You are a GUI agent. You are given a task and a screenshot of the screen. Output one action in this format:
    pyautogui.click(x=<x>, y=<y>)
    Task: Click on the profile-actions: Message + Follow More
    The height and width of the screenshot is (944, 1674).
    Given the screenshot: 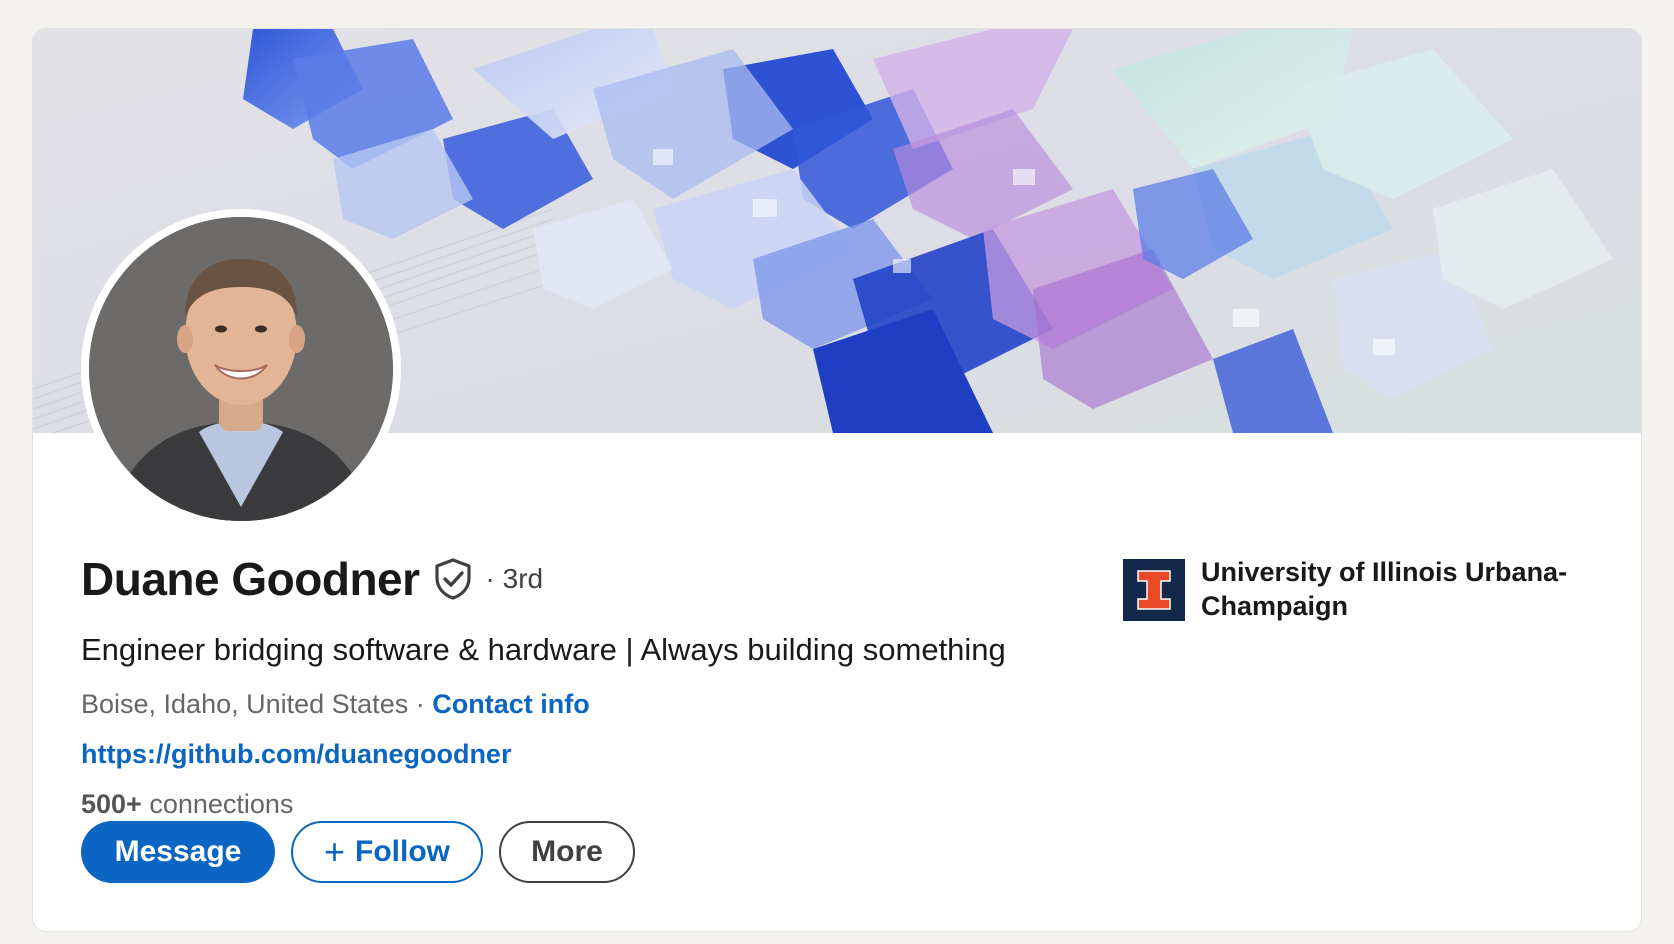 What is the action you would take?
    pyautogui.click(x=358, y=852)
    